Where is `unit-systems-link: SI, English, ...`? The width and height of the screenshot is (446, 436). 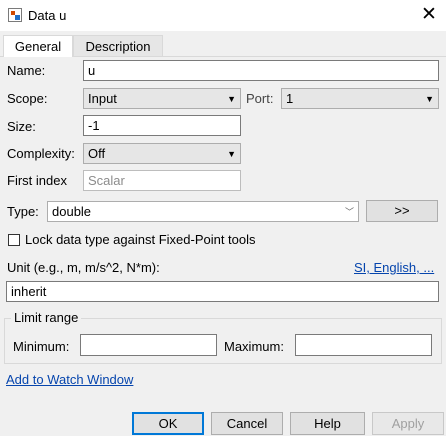
unit-systems-link: SI, English, ... is located at coordinates (394, 267).